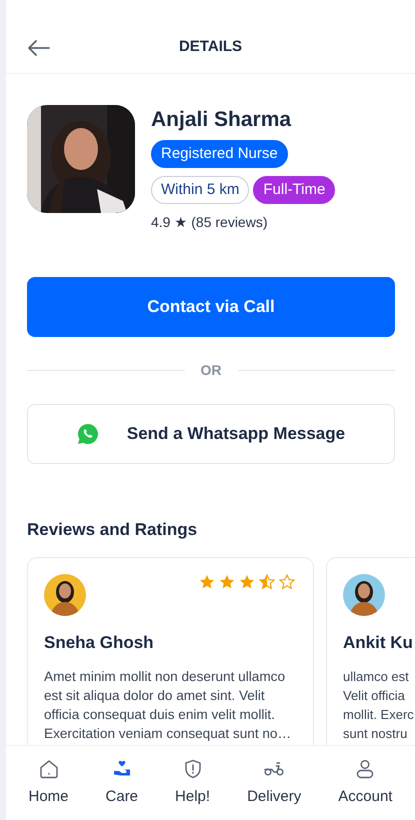 This screenshot has height=820, width=415. I want to click on chat-bubble-icon, so click(87, 434).